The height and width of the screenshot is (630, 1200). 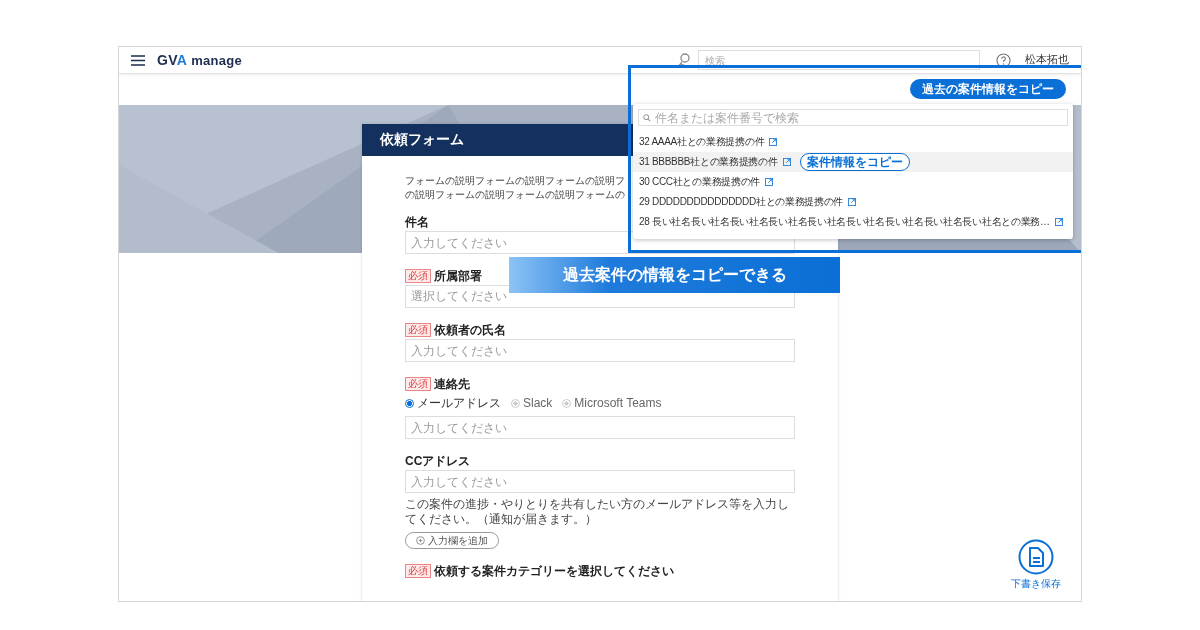 What do you see at coordinates (988, 89) in the screenshot?
I see `copy-button: 過去の案件情報をコピー` at bounding box center [988, 89].